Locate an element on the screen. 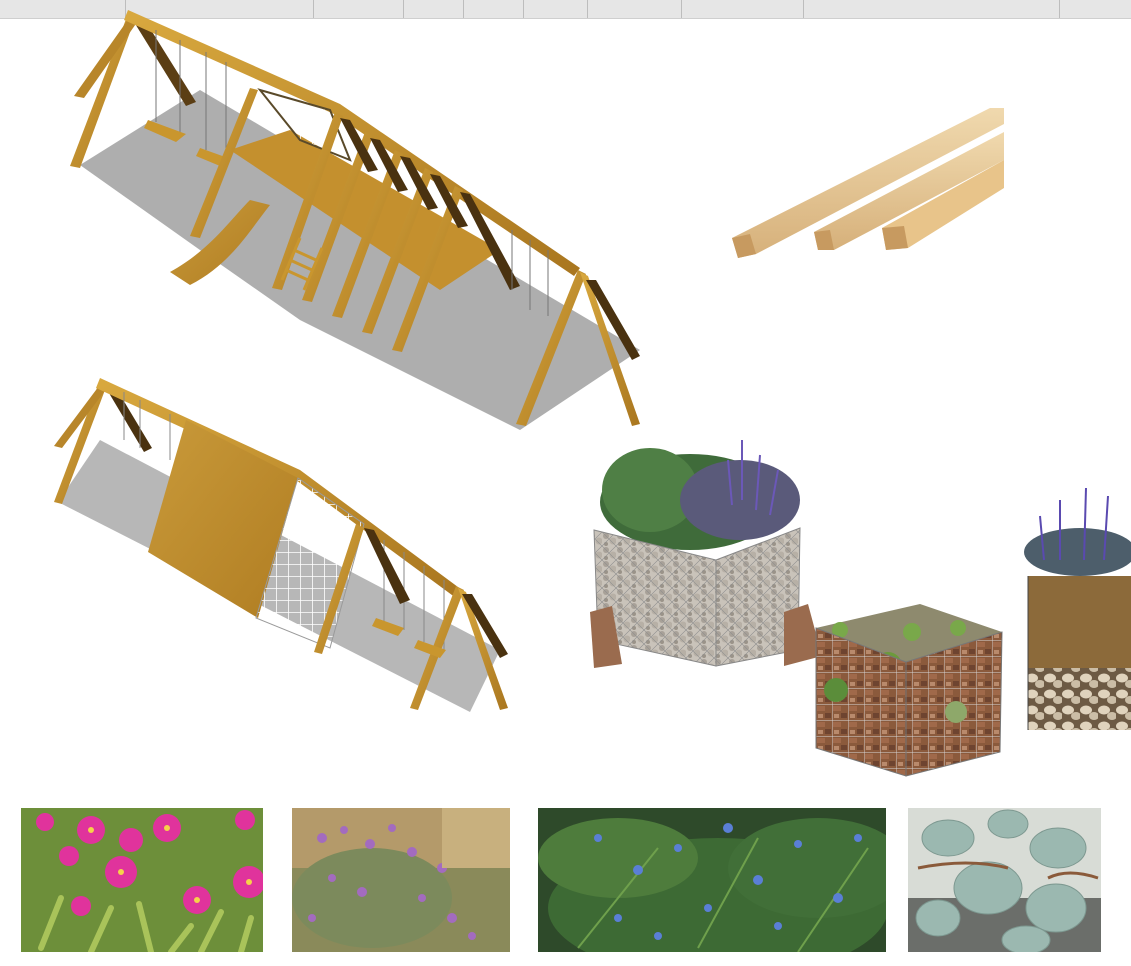 Image resolution: width=1131 pixels, height=966 pixels. gabion-planter-lavender is located at coordinates (706, 554).